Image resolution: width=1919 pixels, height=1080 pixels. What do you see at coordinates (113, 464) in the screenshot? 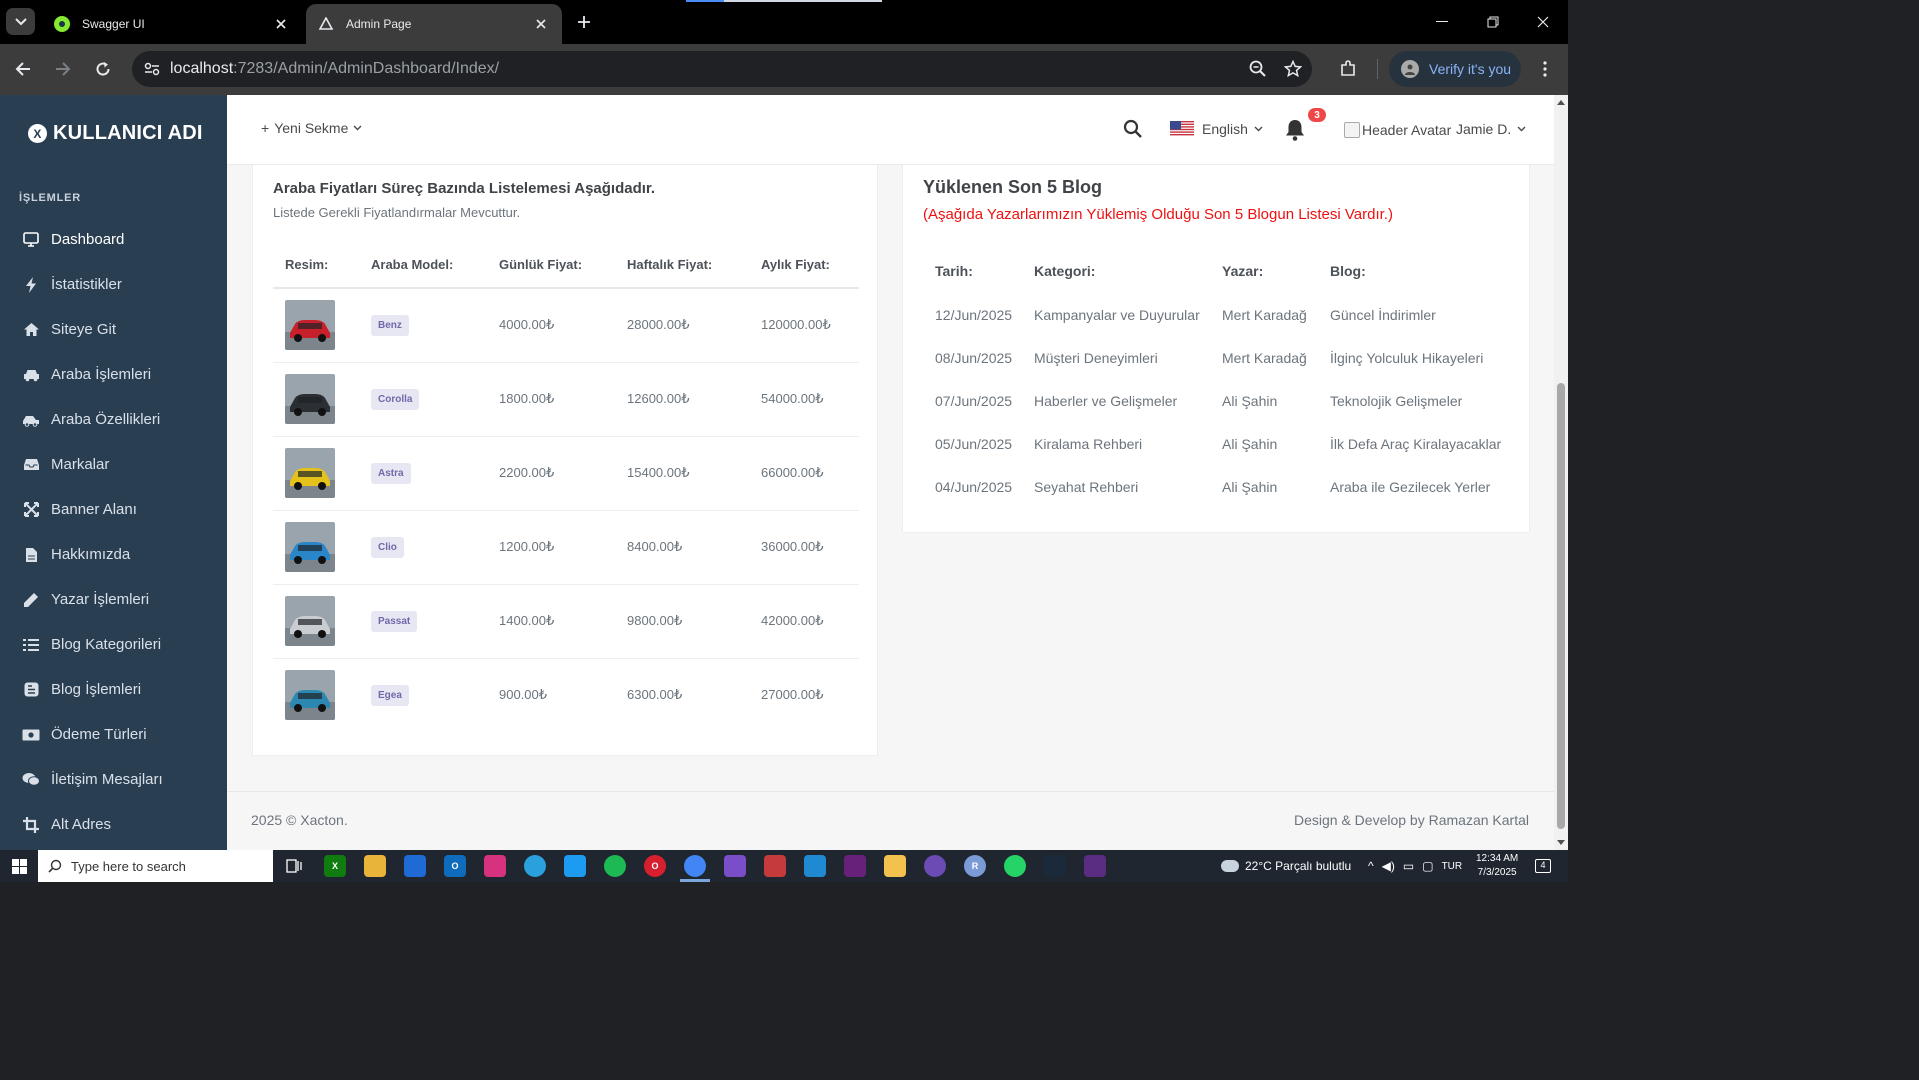
I see `sidebar-item-brands: Markalar` at bounding box center [113, 464].